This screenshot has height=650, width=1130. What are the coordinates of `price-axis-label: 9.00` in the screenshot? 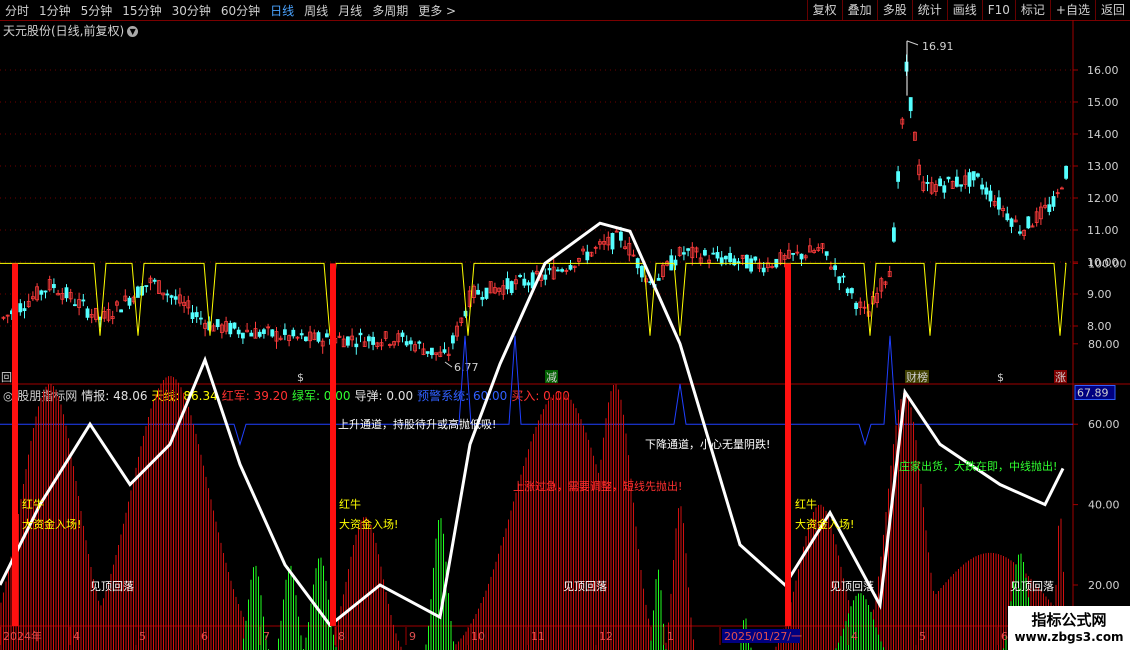 It's located at (1099, 294).